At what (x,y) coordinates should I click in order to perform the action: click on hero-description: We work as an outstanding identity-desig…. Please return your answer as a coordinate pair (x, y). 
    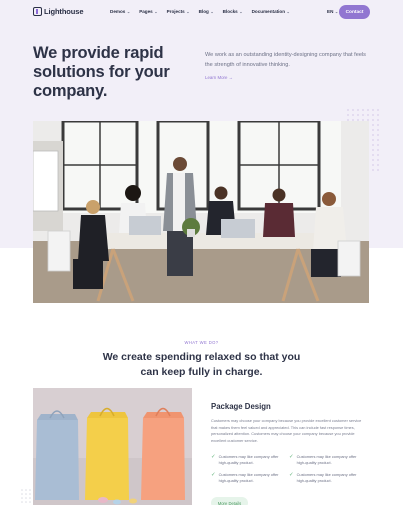
    Looking at the image, I should click on (285, 60).